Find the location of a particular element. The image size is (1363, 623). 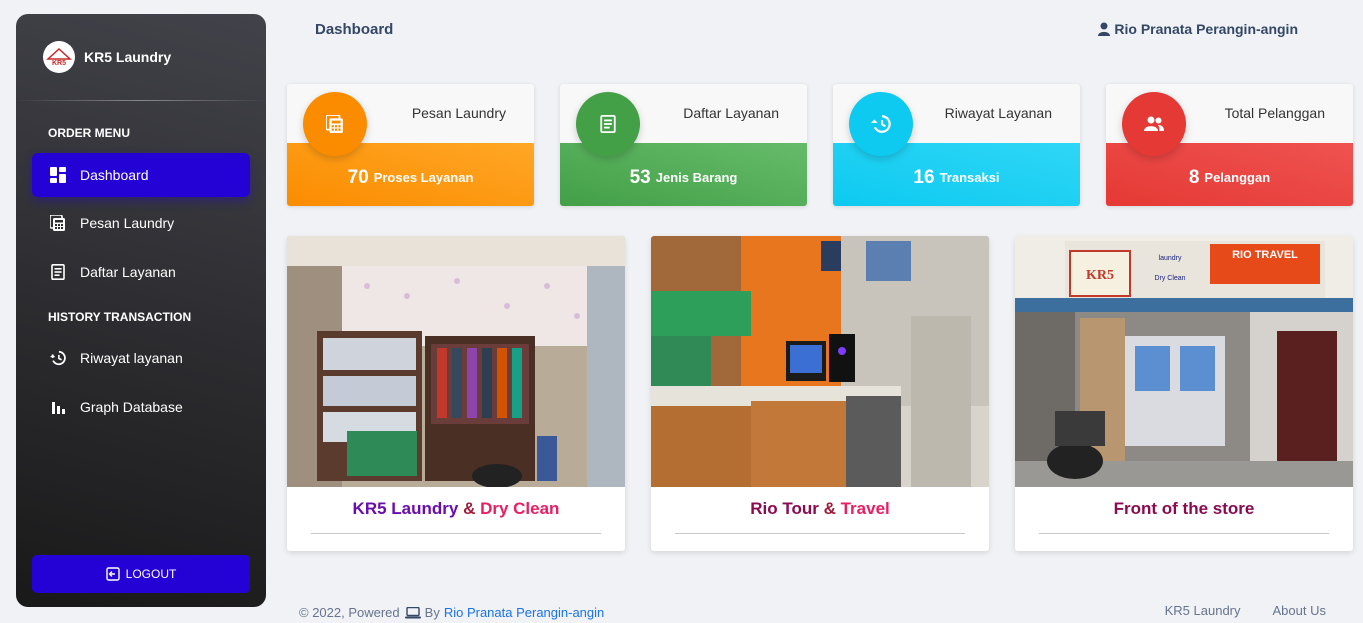

photo-caption: KR5 Laundry & Dry Clean is located at coordinates (456, 509).